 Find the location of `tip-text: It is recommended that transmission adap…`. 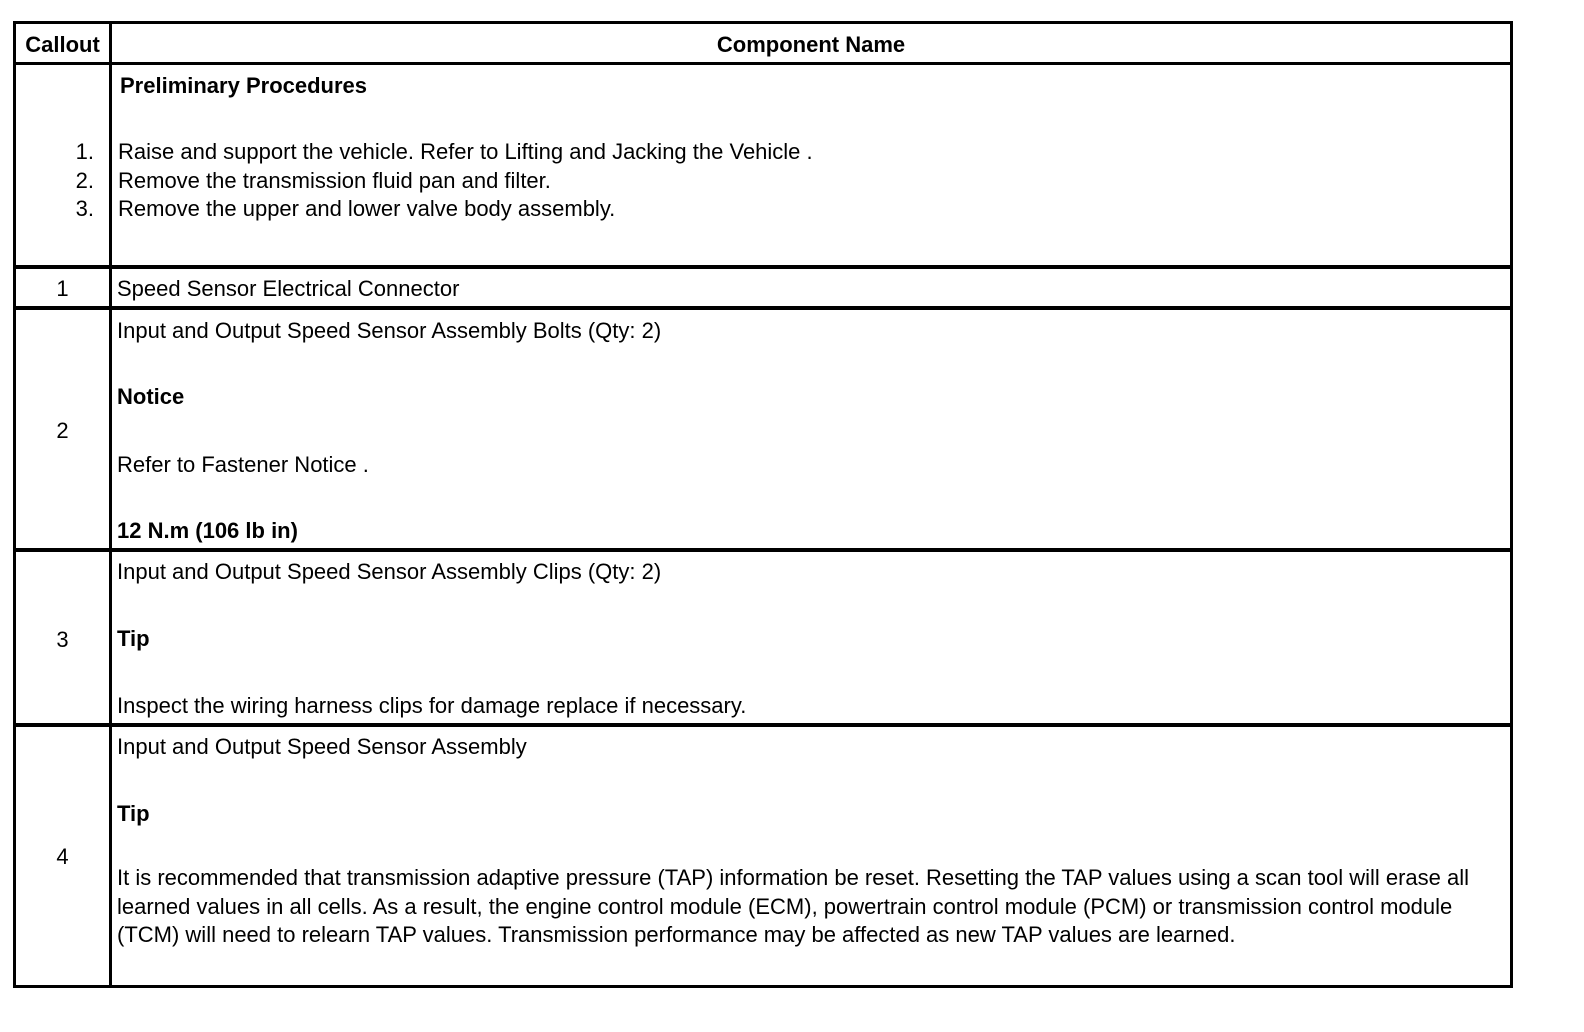

tip-text: It is recommended that transmission adap… is located at coordinates (793, 906).